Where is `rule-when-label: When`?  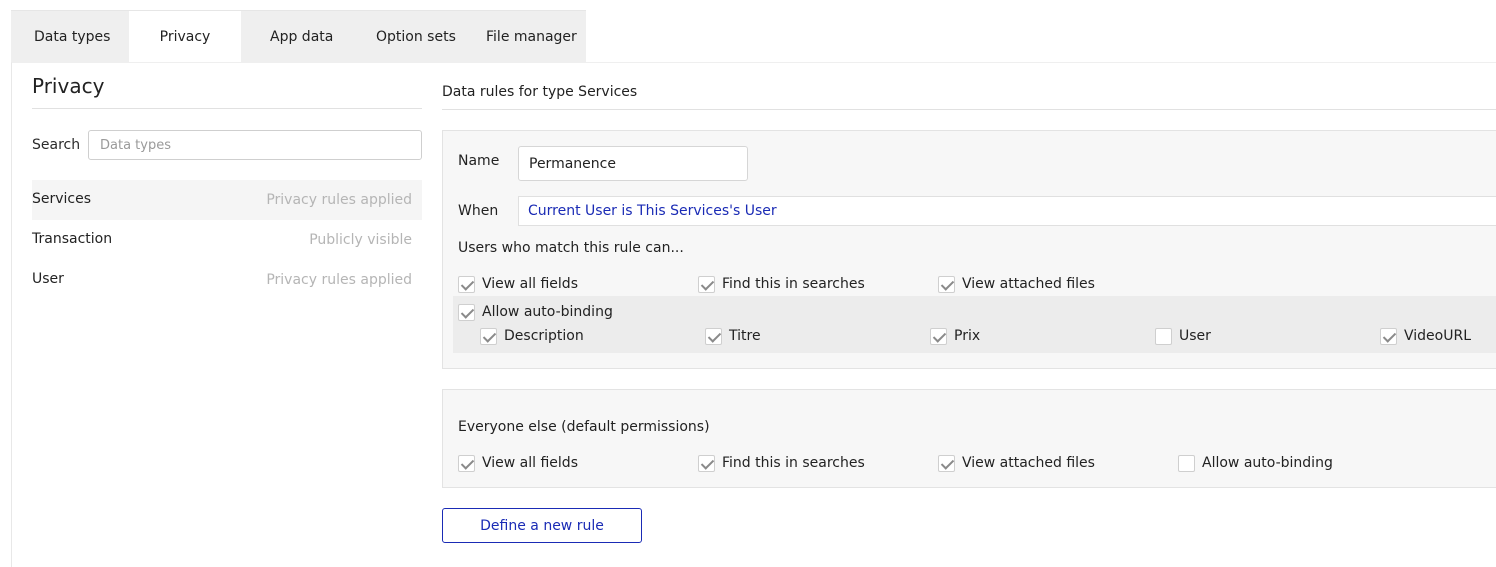
rule-when-label: When is located at coordinates (478, 211).